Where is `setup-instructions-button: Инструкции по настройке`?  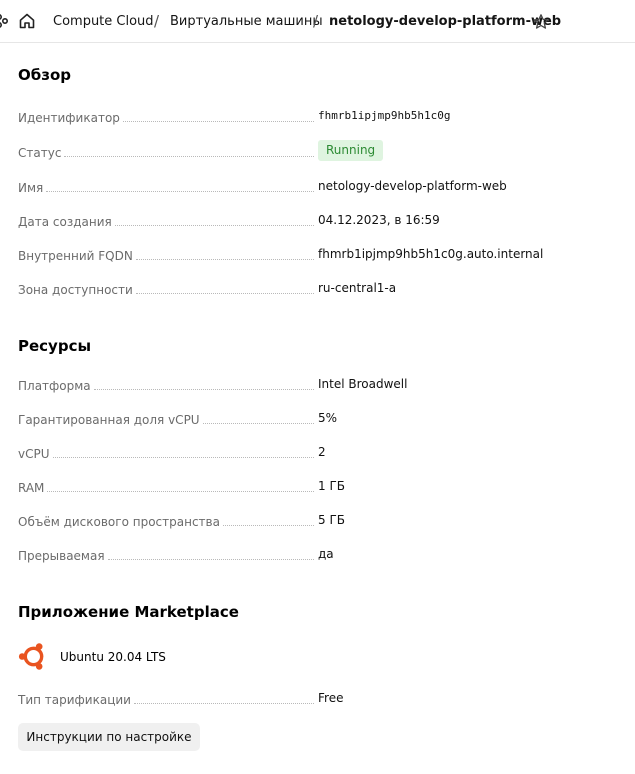
setup-instructions-button: Инструкции по настройке is located at coordinates (109, 737).